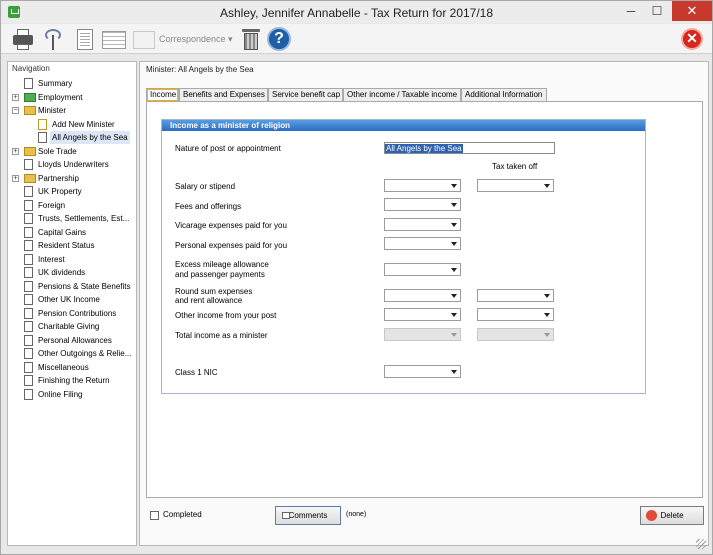 Image resolution: width=713 pixels, height=555 pixels. I want to click on printer-icon, so click(23, 39).